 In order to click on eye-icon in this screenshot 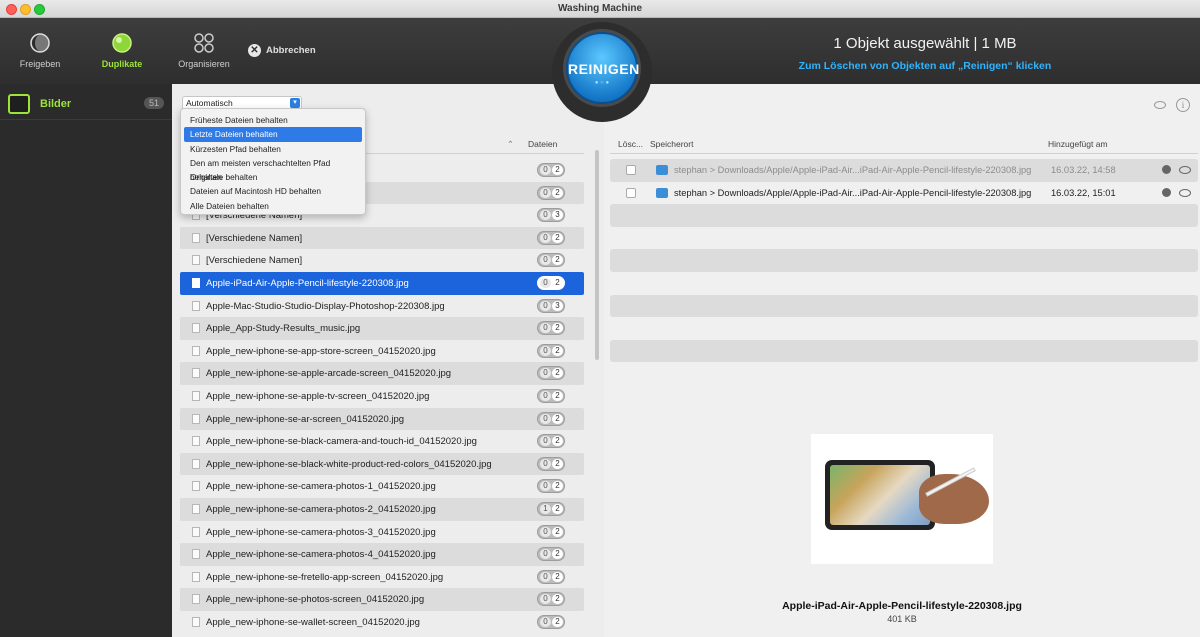, I will do `click(1160, 105)`.